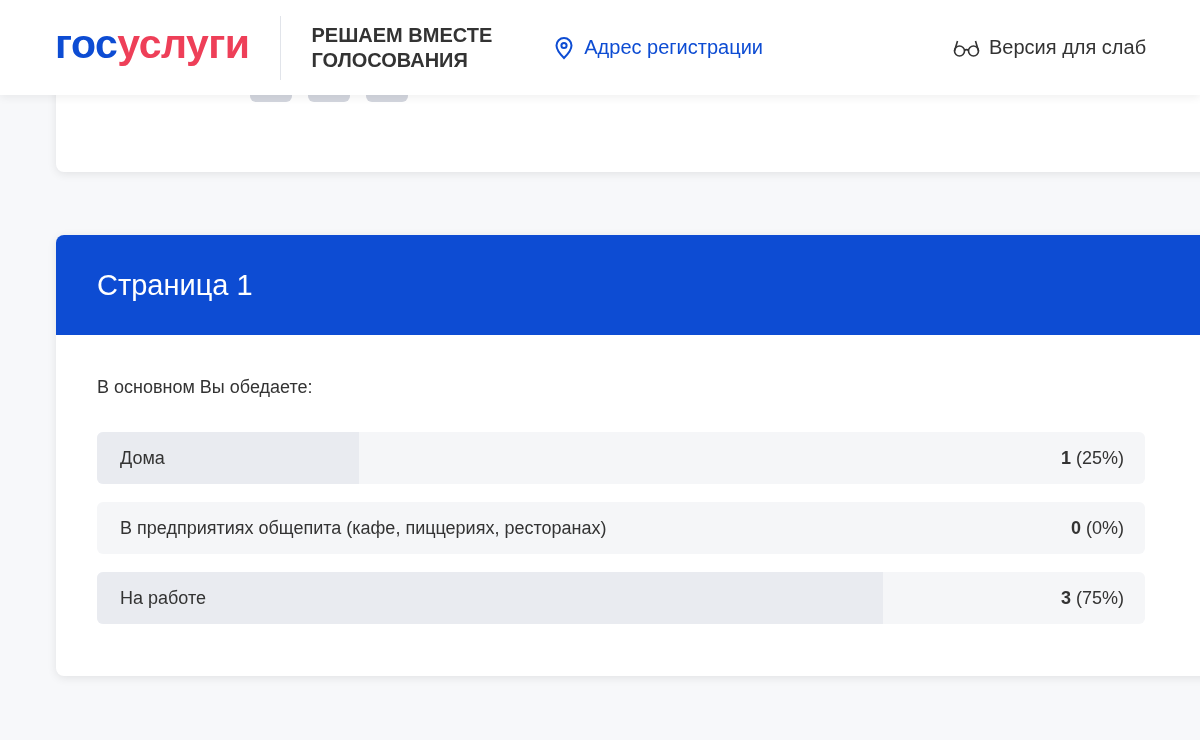  I want to click on answer-label: На работе, so click(163, 598).